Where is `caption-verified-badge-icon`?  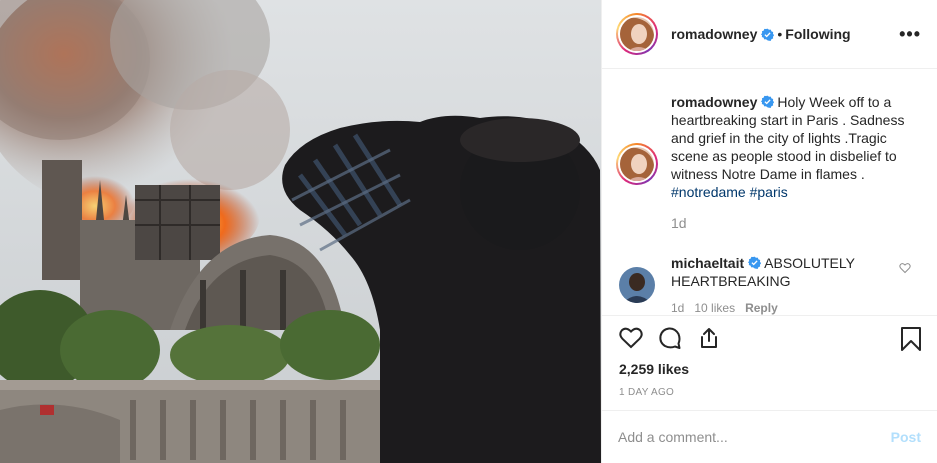
caption-verified-badge-icon is located at coordinates (768, 101).